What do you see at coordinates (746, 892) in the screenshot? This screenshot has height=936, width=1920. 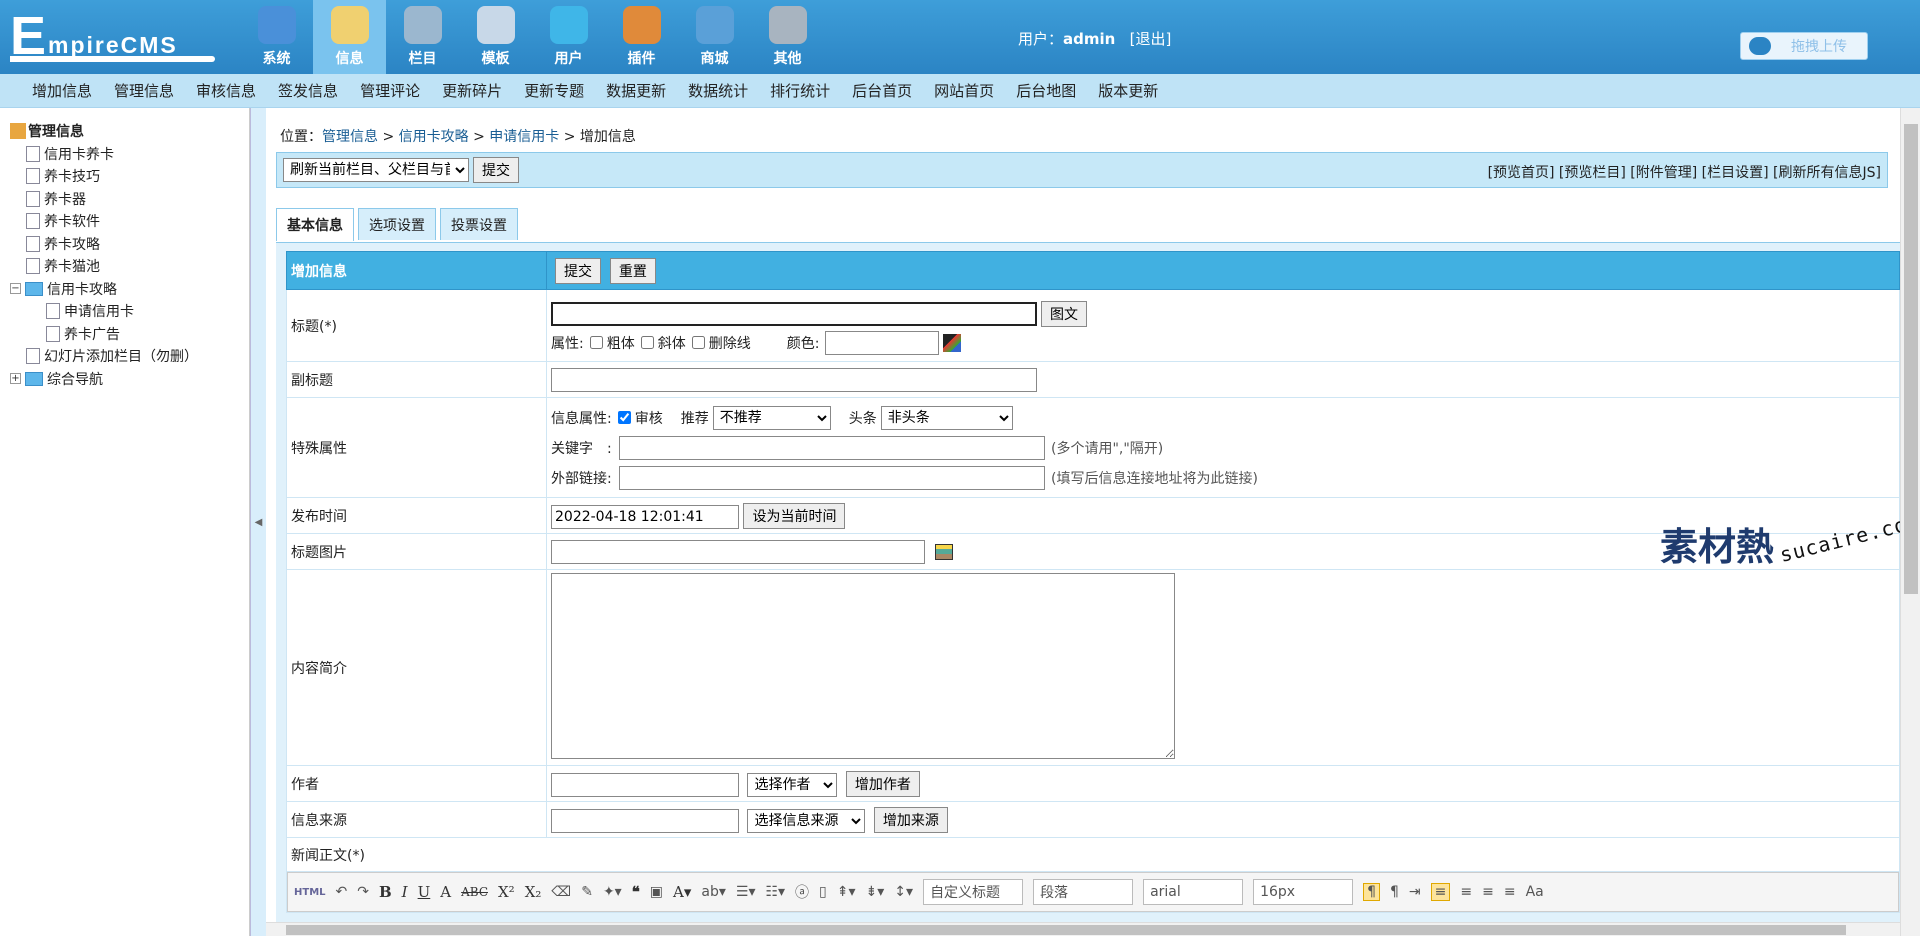 I see `ordered-list-icon: ☰▾` at bounding box center [746, 892].